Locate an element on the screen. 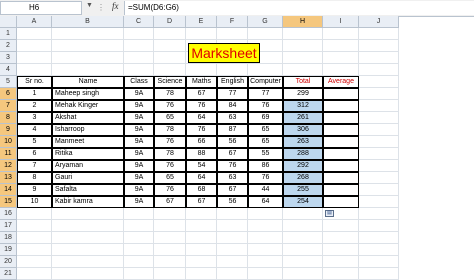 This screenshot has height=280, width=474. cell-sr: 8 is located at coordinates (34, 178).